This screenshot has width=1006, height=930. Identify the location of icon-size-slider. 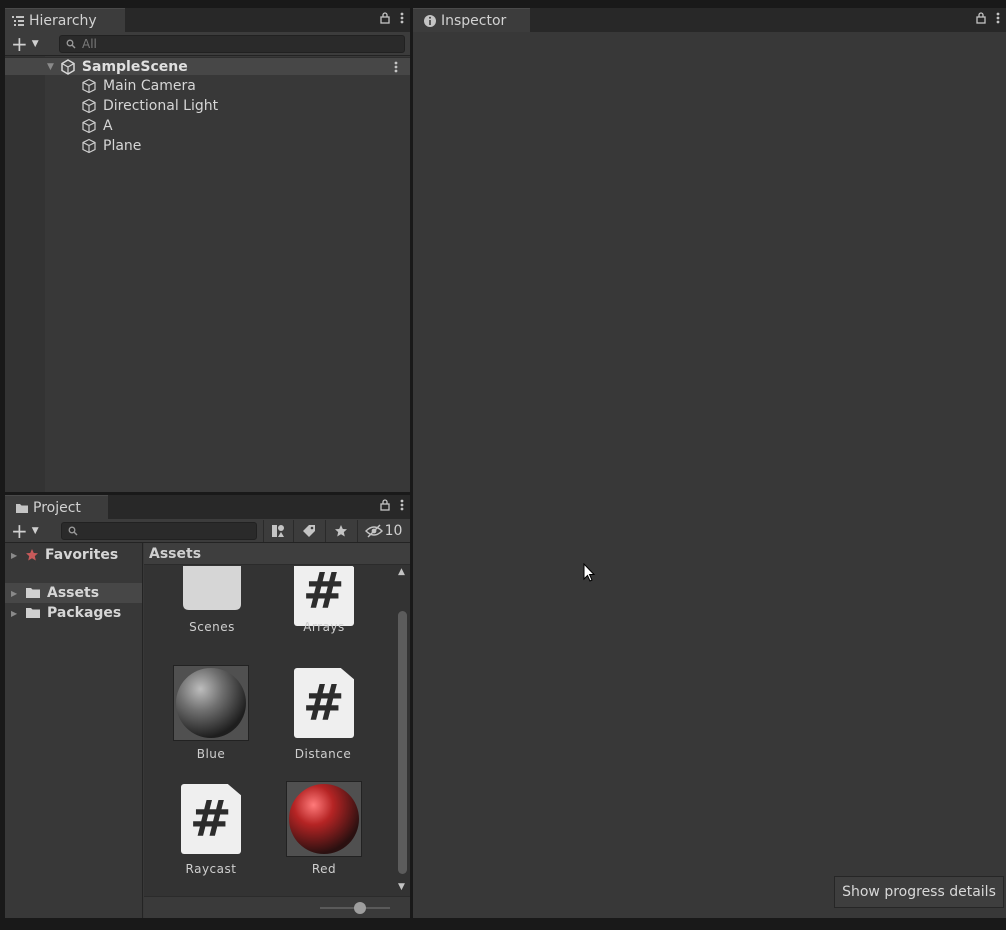
(355, 908).